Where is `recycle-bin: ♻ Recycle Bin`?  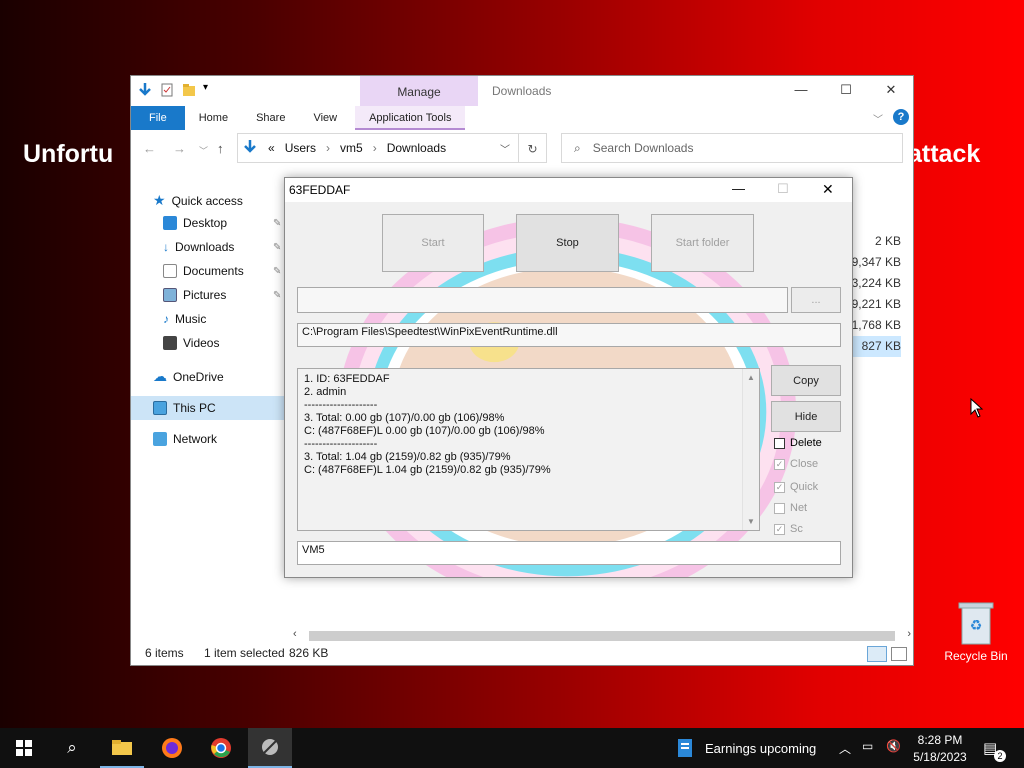 recycle-bin: ♻ Recycle Bin is located at coordinates (976, 631).